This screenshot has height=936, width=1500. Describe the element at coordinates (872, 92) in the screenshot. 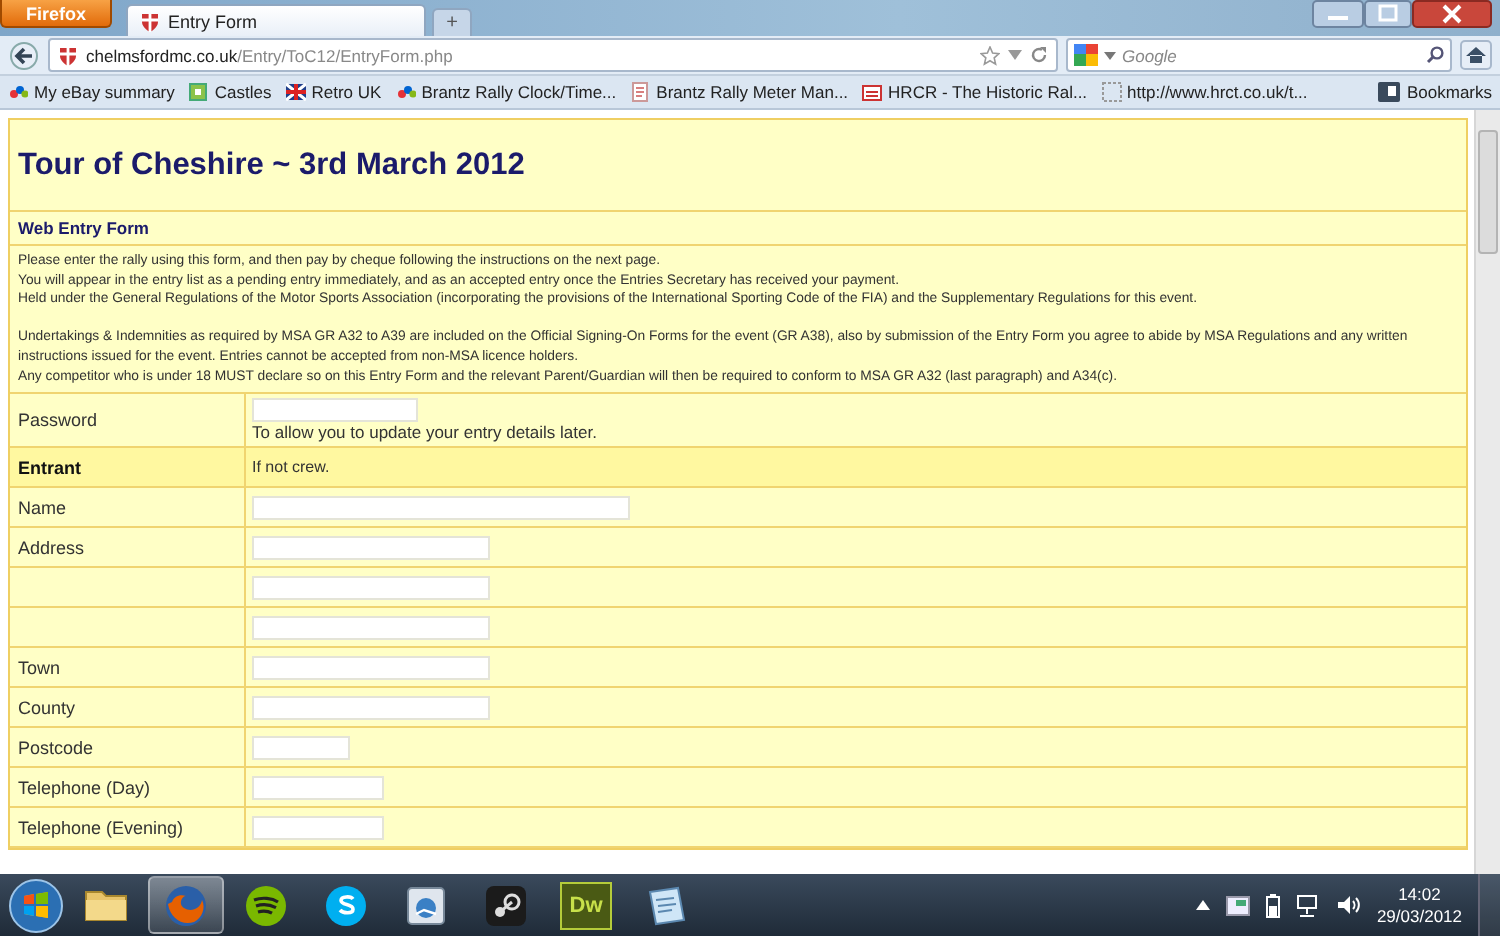

I see `logo-icon` at that location.